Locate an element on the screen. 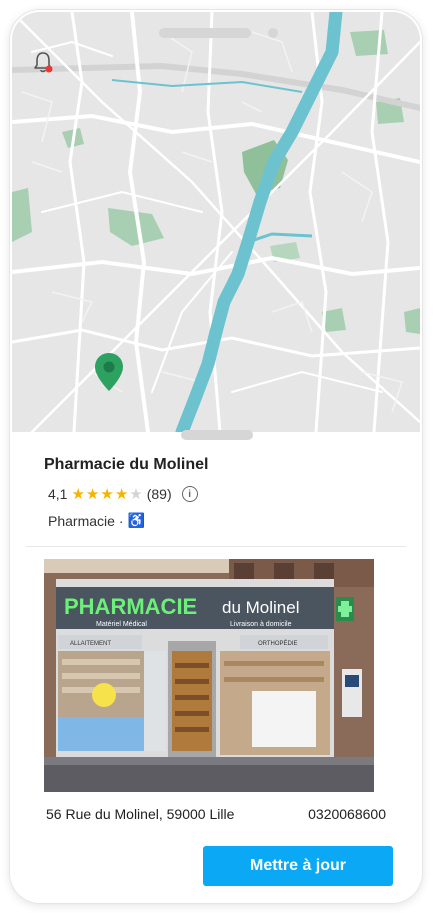  rating-value: 4,1 is located at coordinates (58, 494).